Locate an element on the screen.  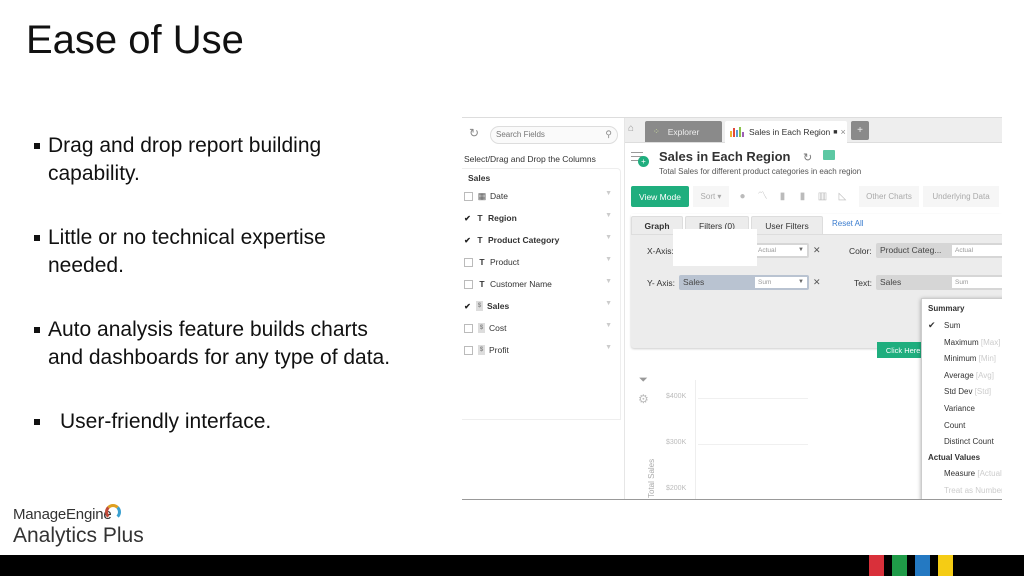
logo-brand: ManageEngine is located at coordinates (62, 514).